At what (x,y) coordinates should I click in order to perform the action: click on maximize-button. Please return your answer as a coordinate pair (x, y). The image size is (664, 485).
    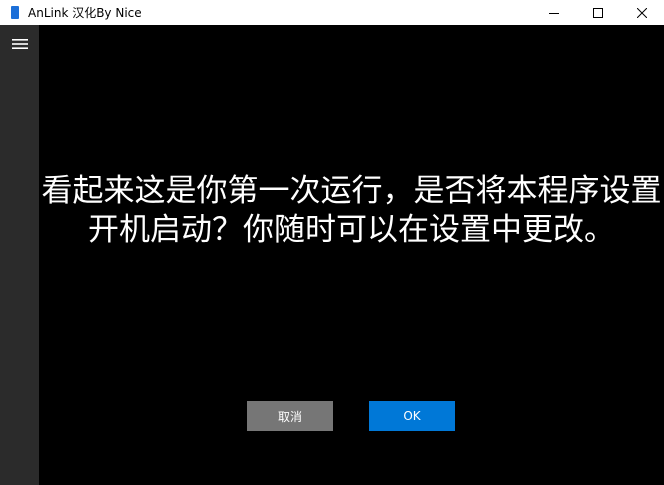
    Looking at the image, I should click on (598, 12).